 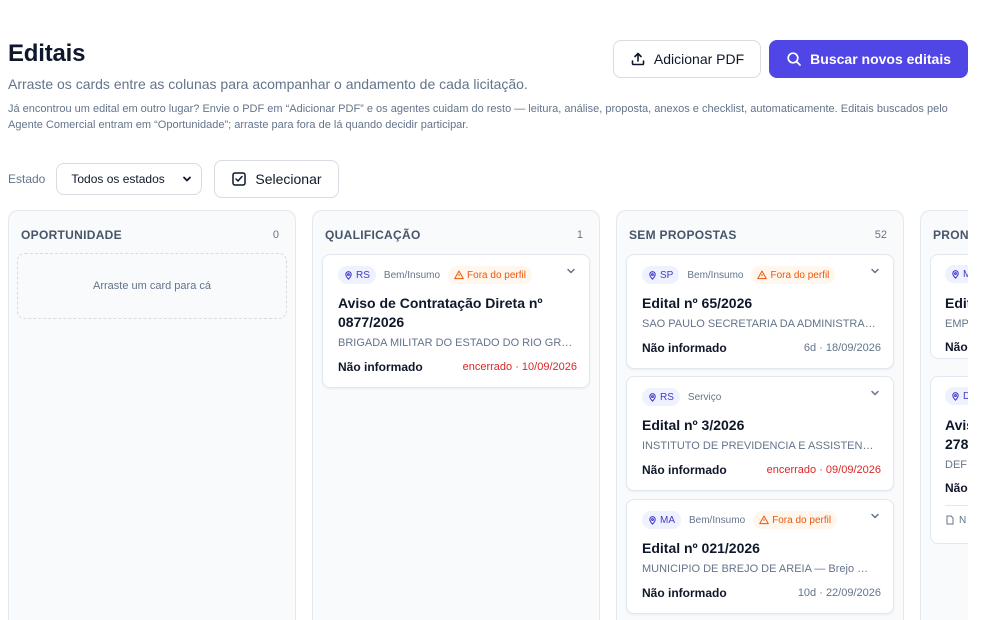 I want to click on card-tags: MA Bem/Insumo Fora do perfil, so click(x=761, y=520).